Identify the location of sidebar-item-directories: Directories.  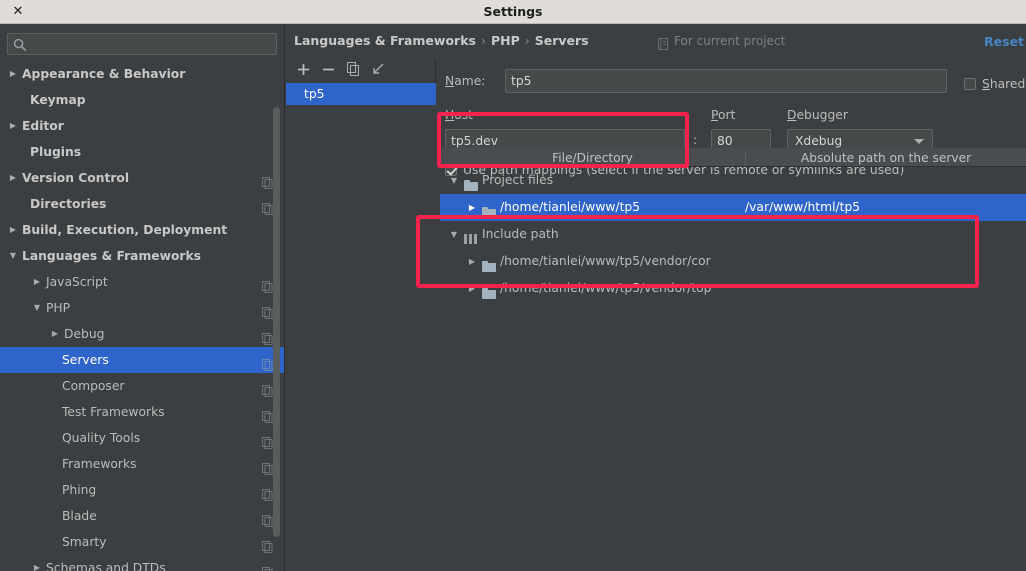
(142, 204).